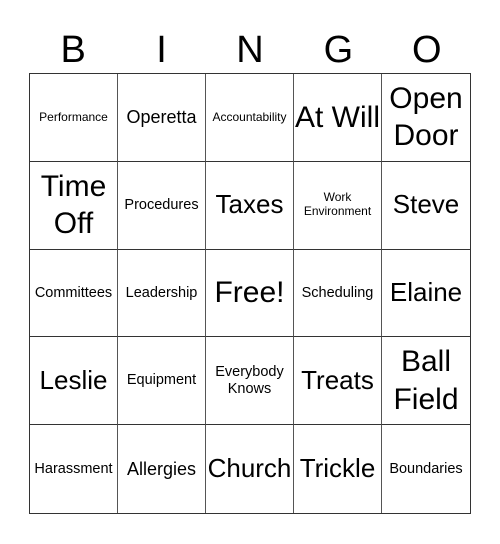  I want to click on bingo-cell: Committees, so click(74, 293).